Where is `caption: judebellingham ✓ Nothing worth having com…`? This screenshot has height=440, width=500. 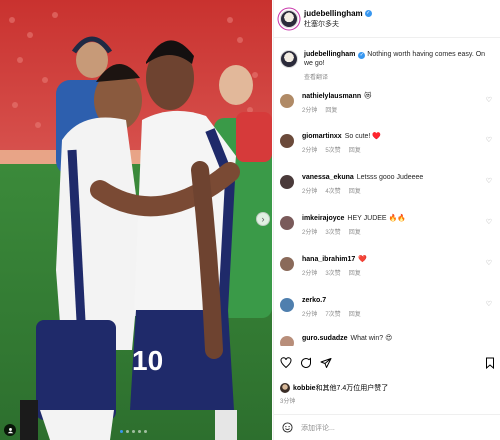 caption: judebellingham ✓ Nothing worth having com… is located at coordinates (386, 65).